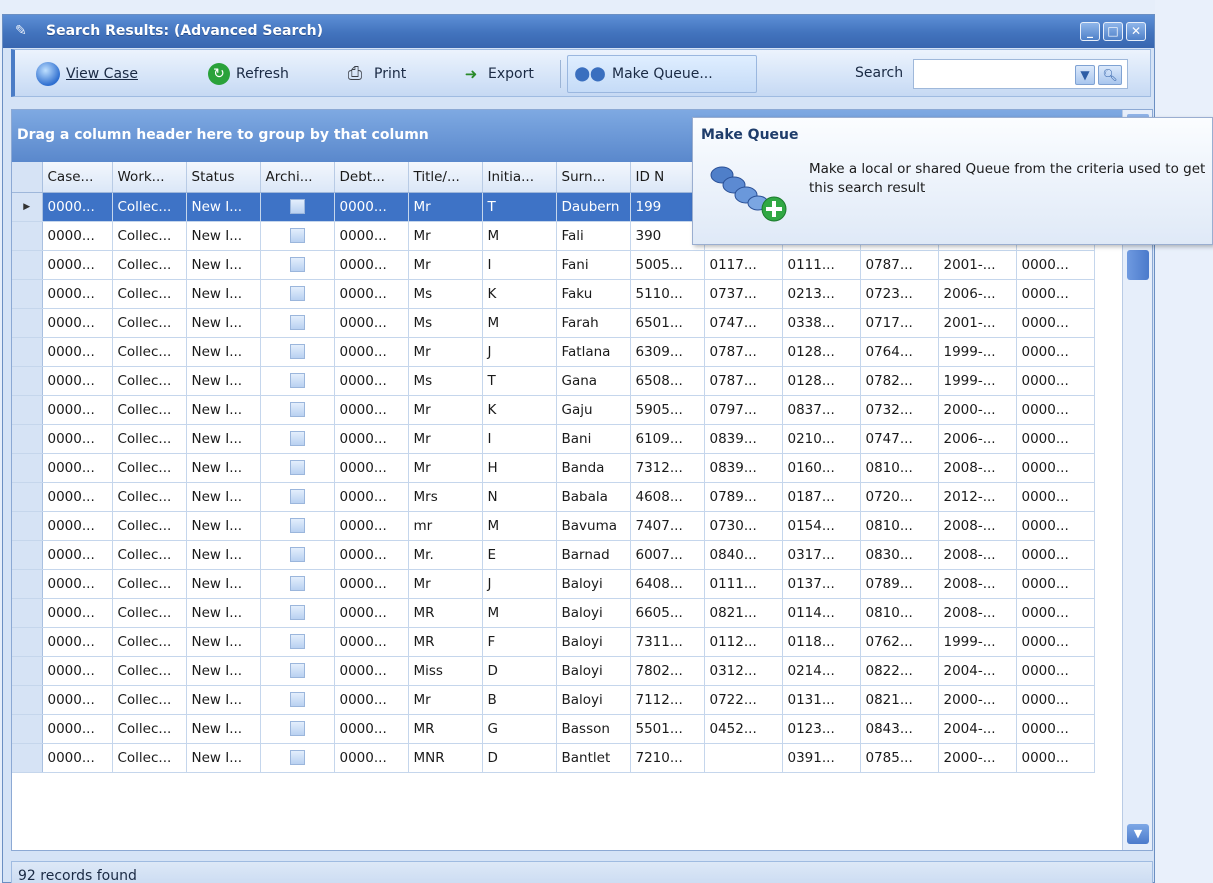 This screenshot has width=1213, height=883. I want to click on table-cell: Gaju, so click(593, 410).